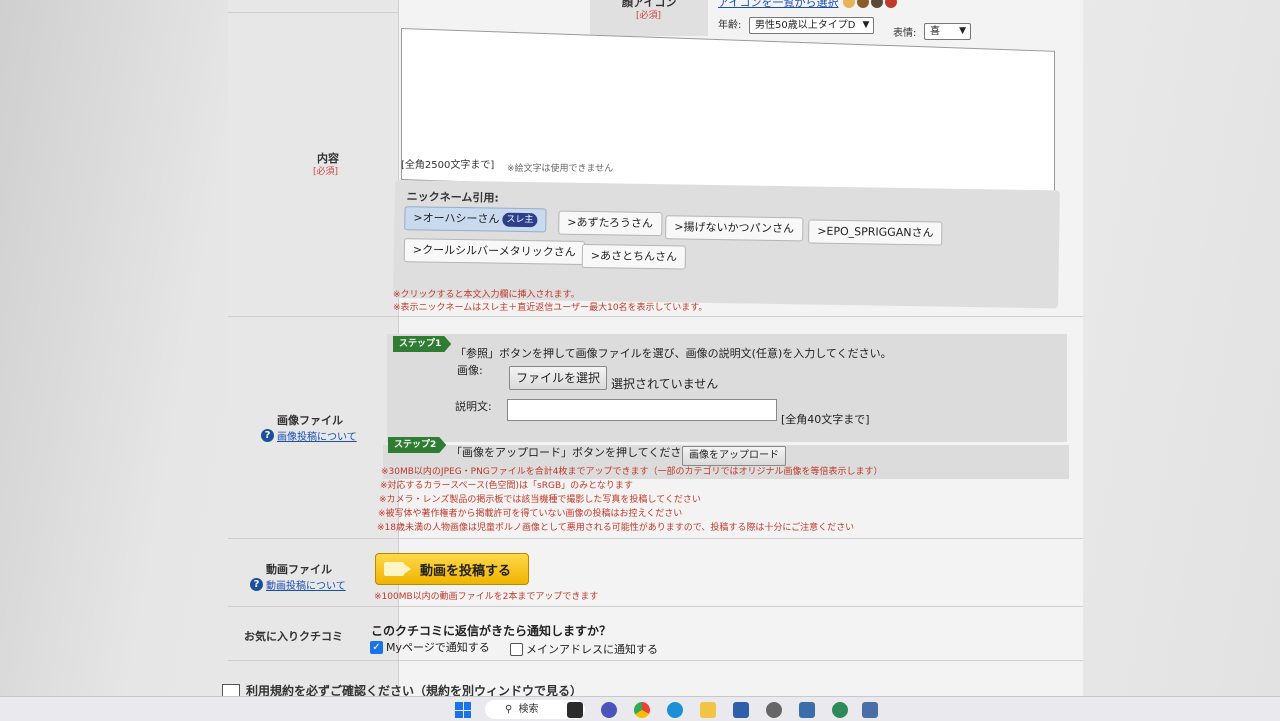 The width and height of the screenshot is (1280, 721). Describe the element at coordinates (741, 710) in the screenshot. I see `store-icon` at that location.